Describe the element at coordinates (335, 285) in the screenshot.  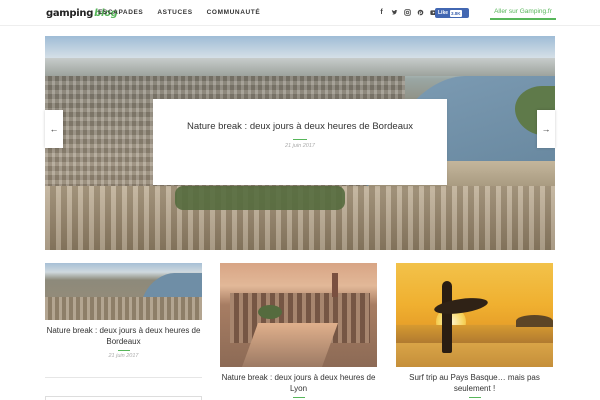
I see `thumb-tower` at that location.